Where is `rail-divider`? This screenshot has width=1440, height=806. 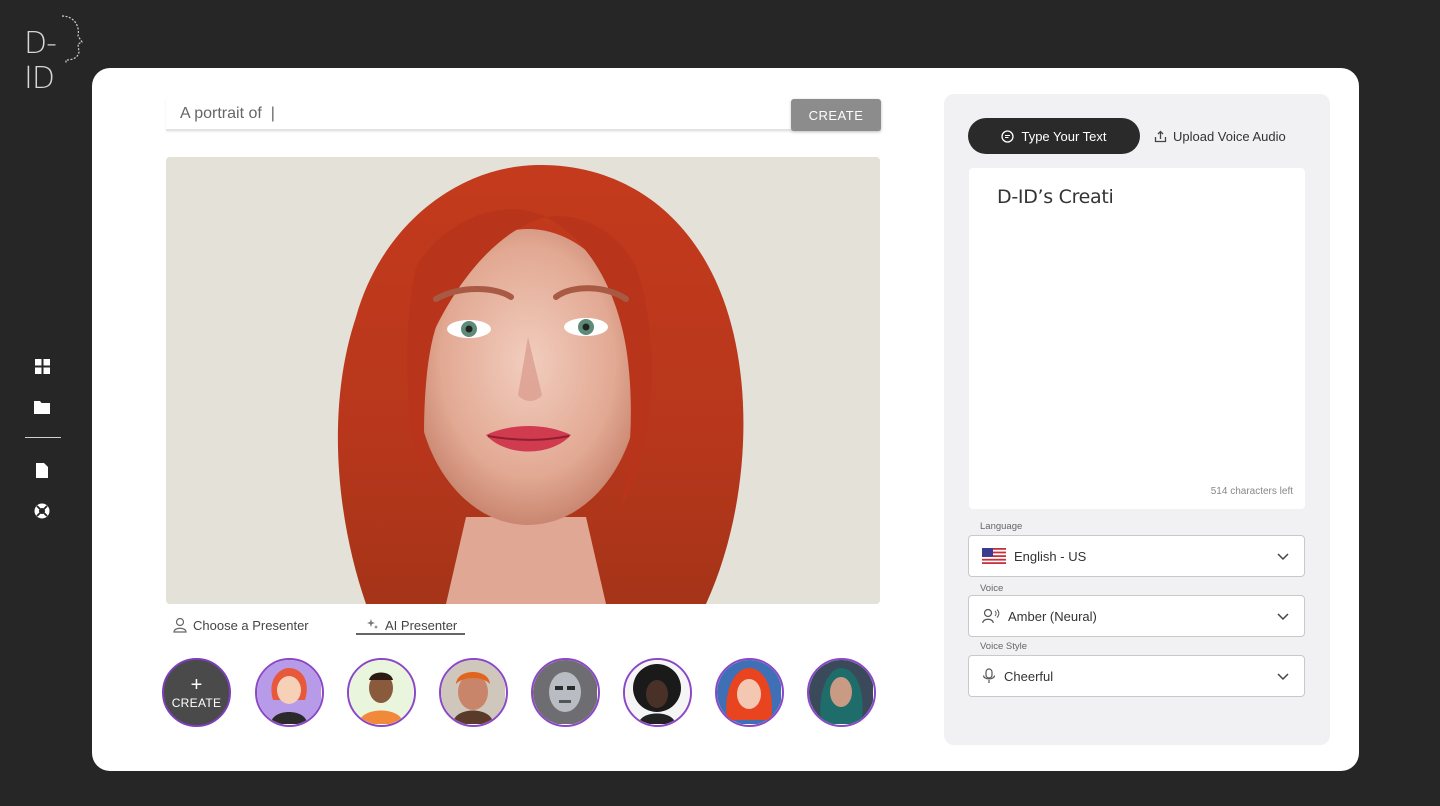 rail-divider is located at coordinates (43, 437).